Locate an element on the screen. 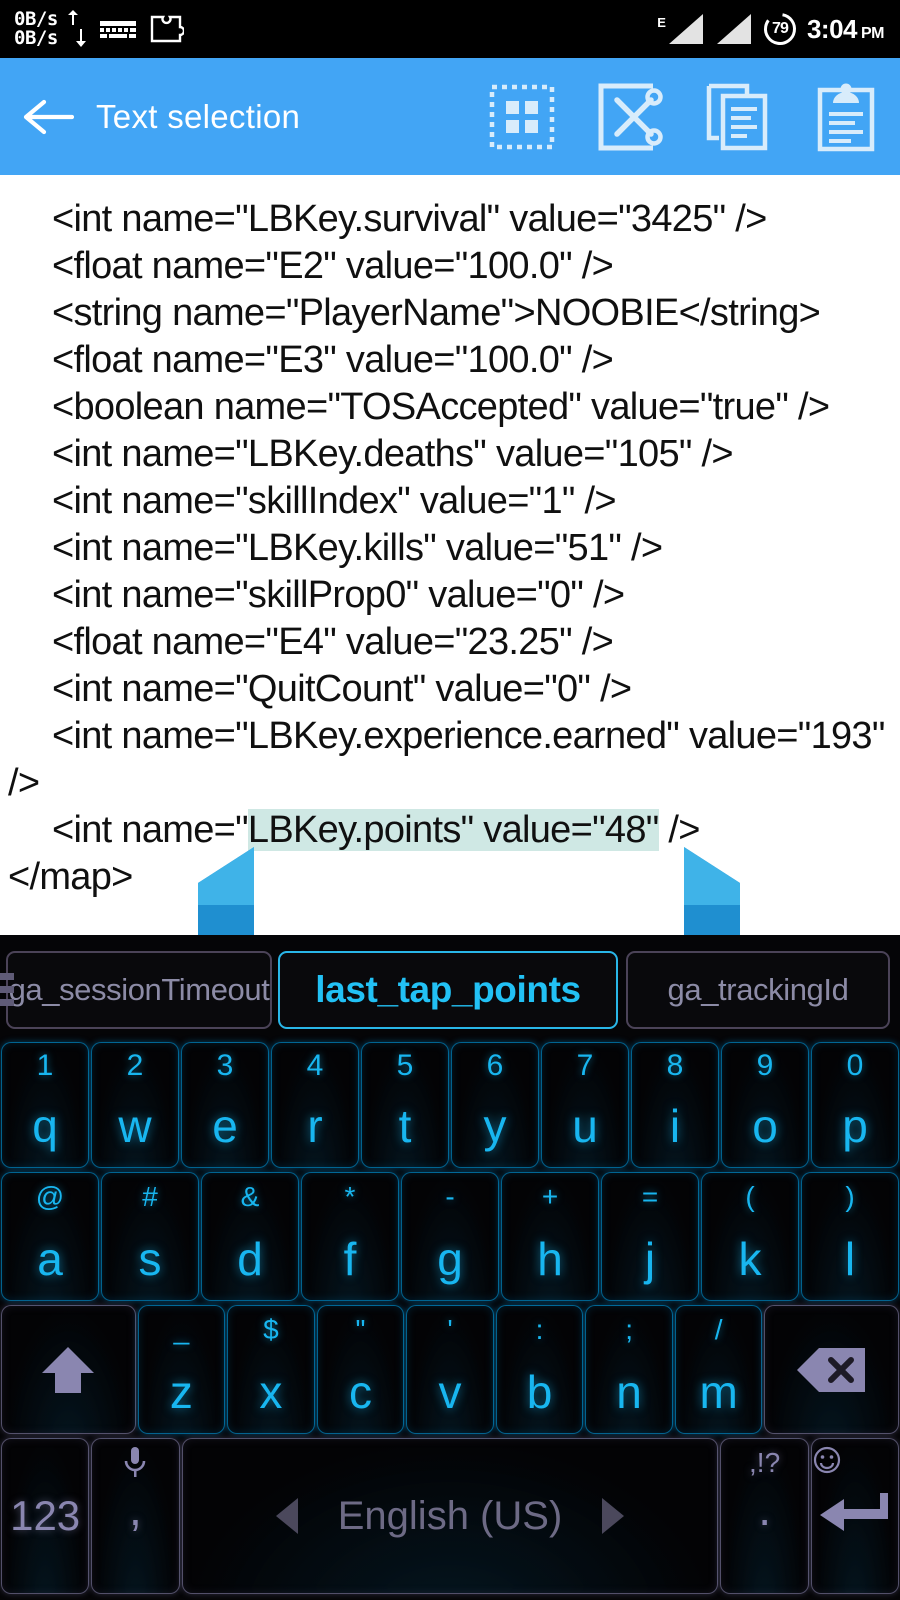  key-main-label: q is located at coordinates (45, 1126).